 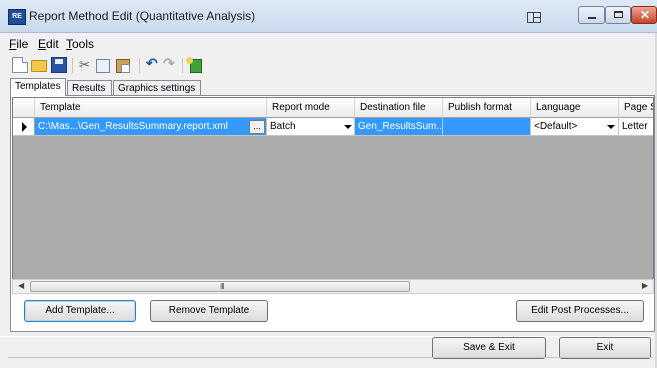 I want to click on current-row-arrow-icon, so click(x=24, y=127).